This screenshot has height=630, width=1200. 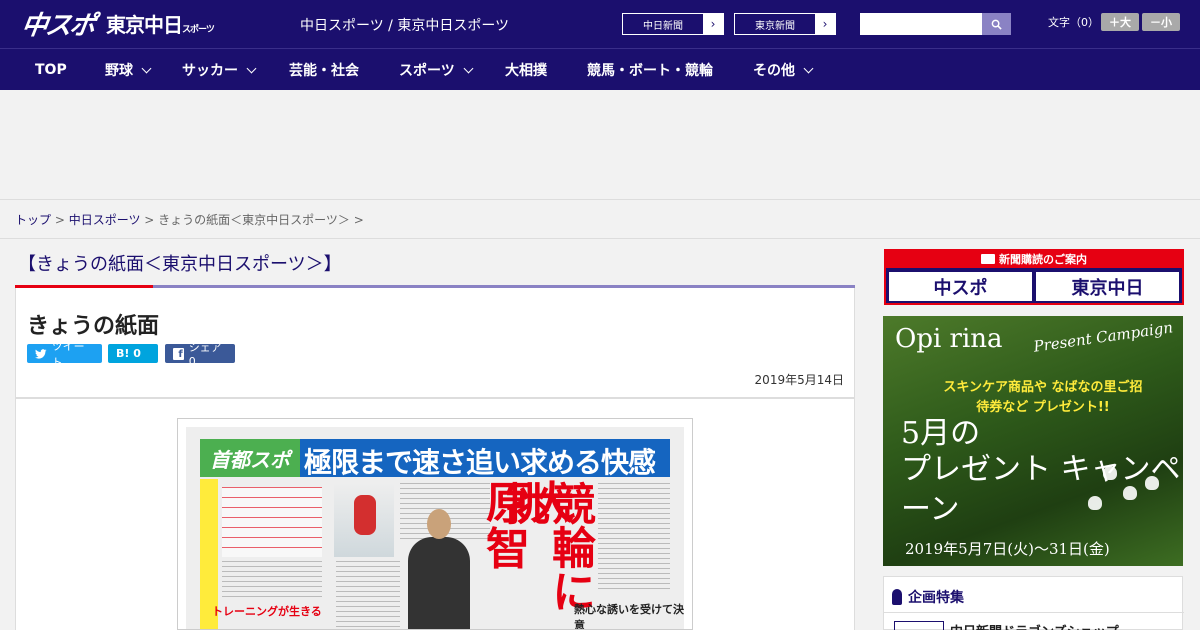 I want to click on paper-subhead-2: 熱心な誘いを受けて決意, so click(x=629, y=616).